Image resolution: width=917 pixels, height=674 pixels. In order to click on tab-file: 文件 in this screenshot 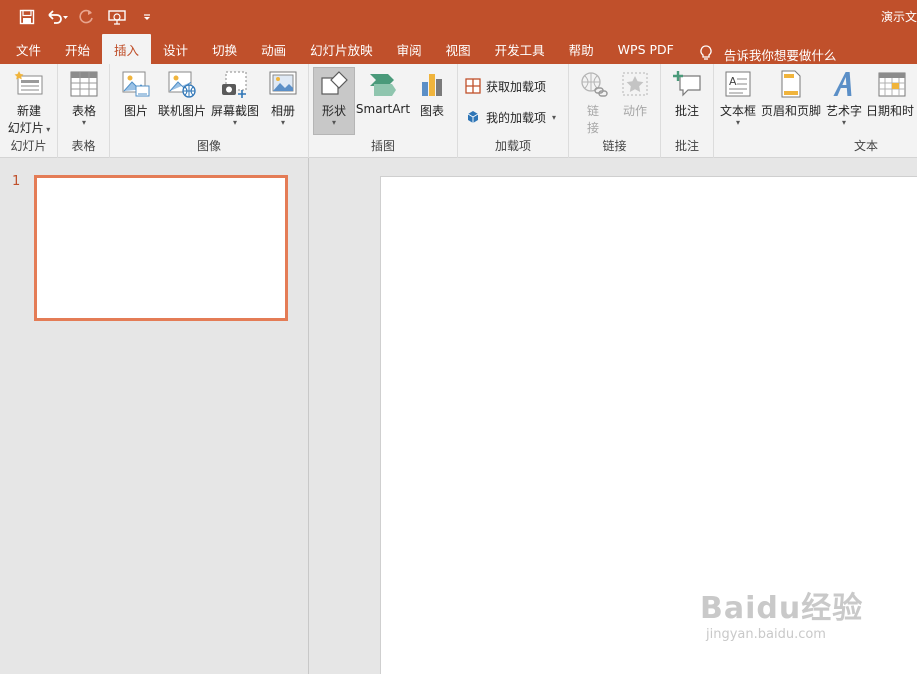, I will do `click(26, 49)`.